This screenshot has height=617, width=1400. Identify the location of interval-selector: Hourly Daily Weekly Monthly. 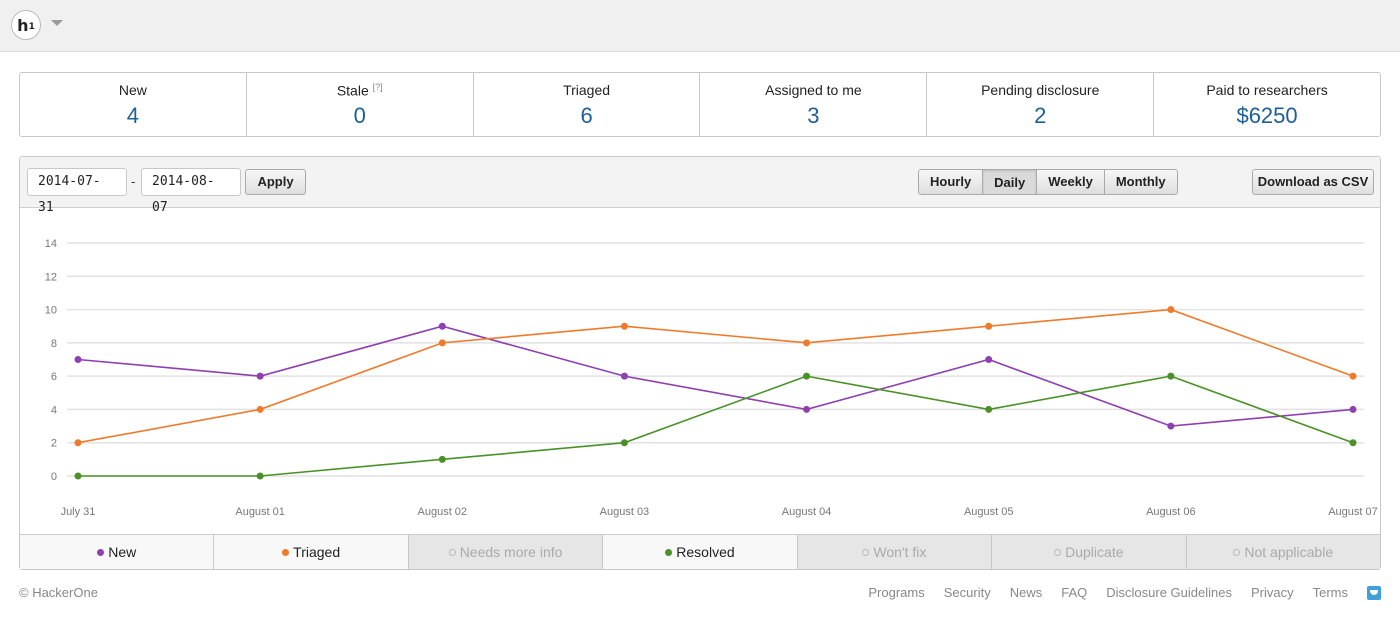
(1048, 182).